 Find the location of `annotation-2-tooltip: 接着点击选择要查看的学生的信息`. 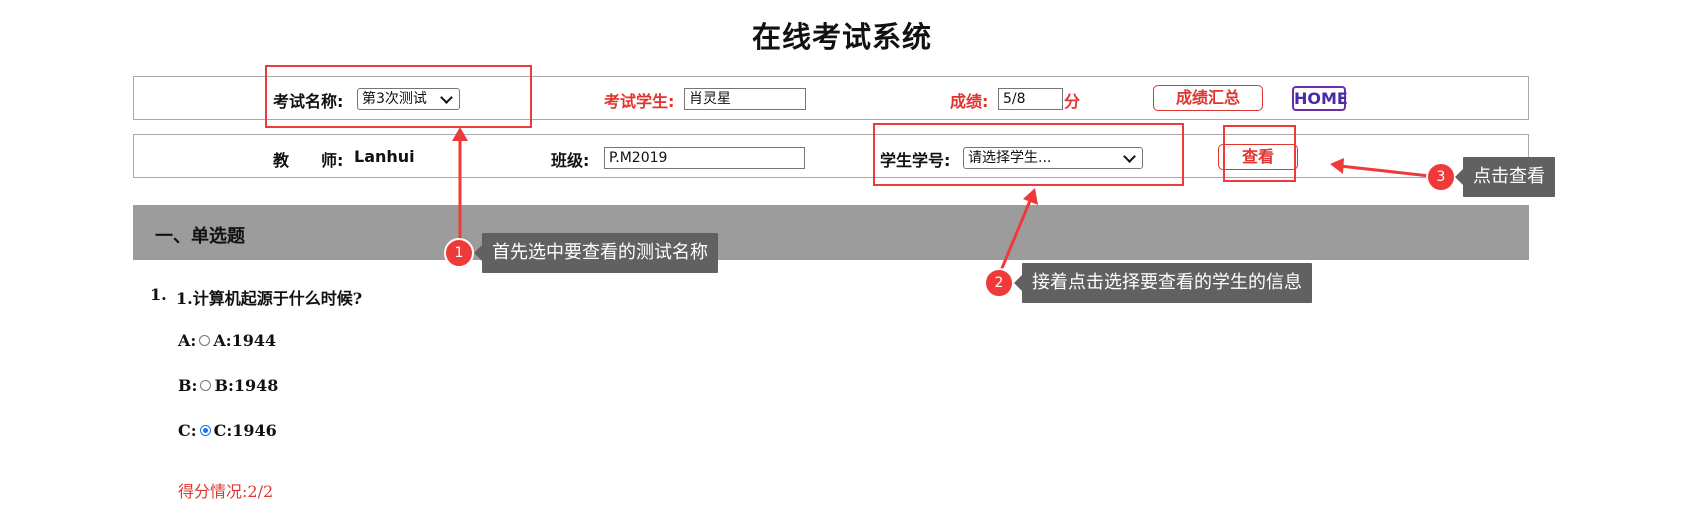

annotation-2-tooltip: 接着点击选择要查看的学生的信息 is located at coordinates (1163, 283).